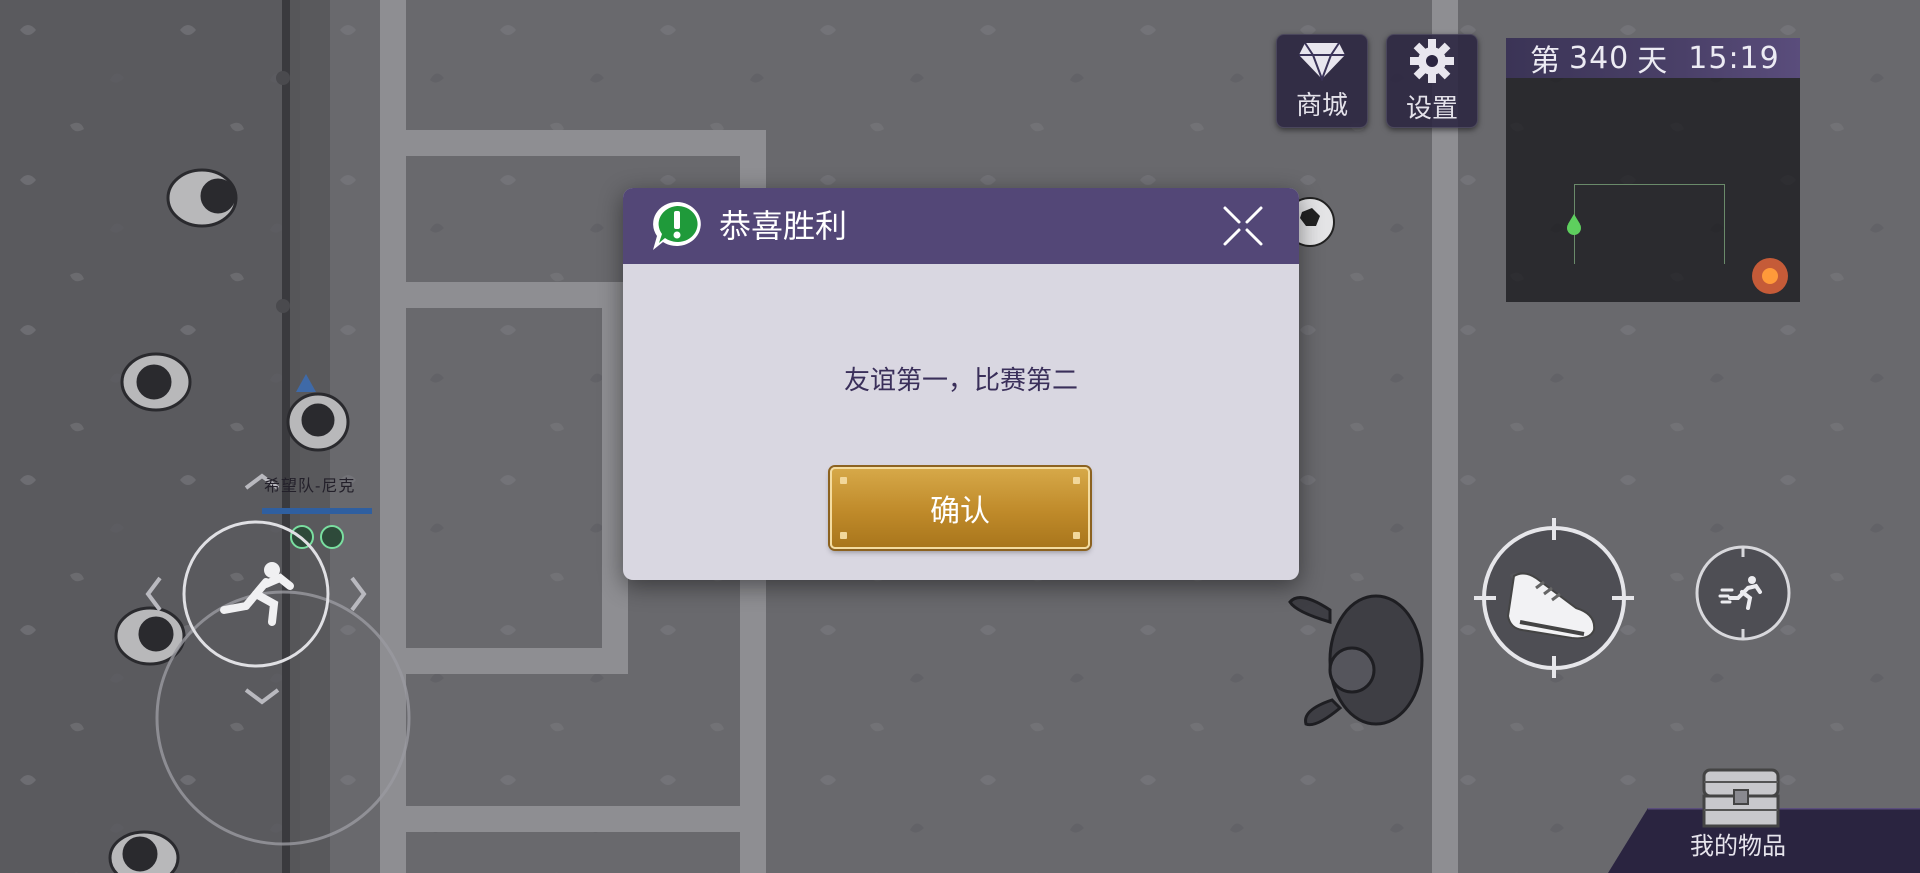 This screenshot has width=1920, height=873. What do you see at coordinates (1599, 58) in the screenshot?
I see `day-number: 340` at bounding box center [1599, 58].